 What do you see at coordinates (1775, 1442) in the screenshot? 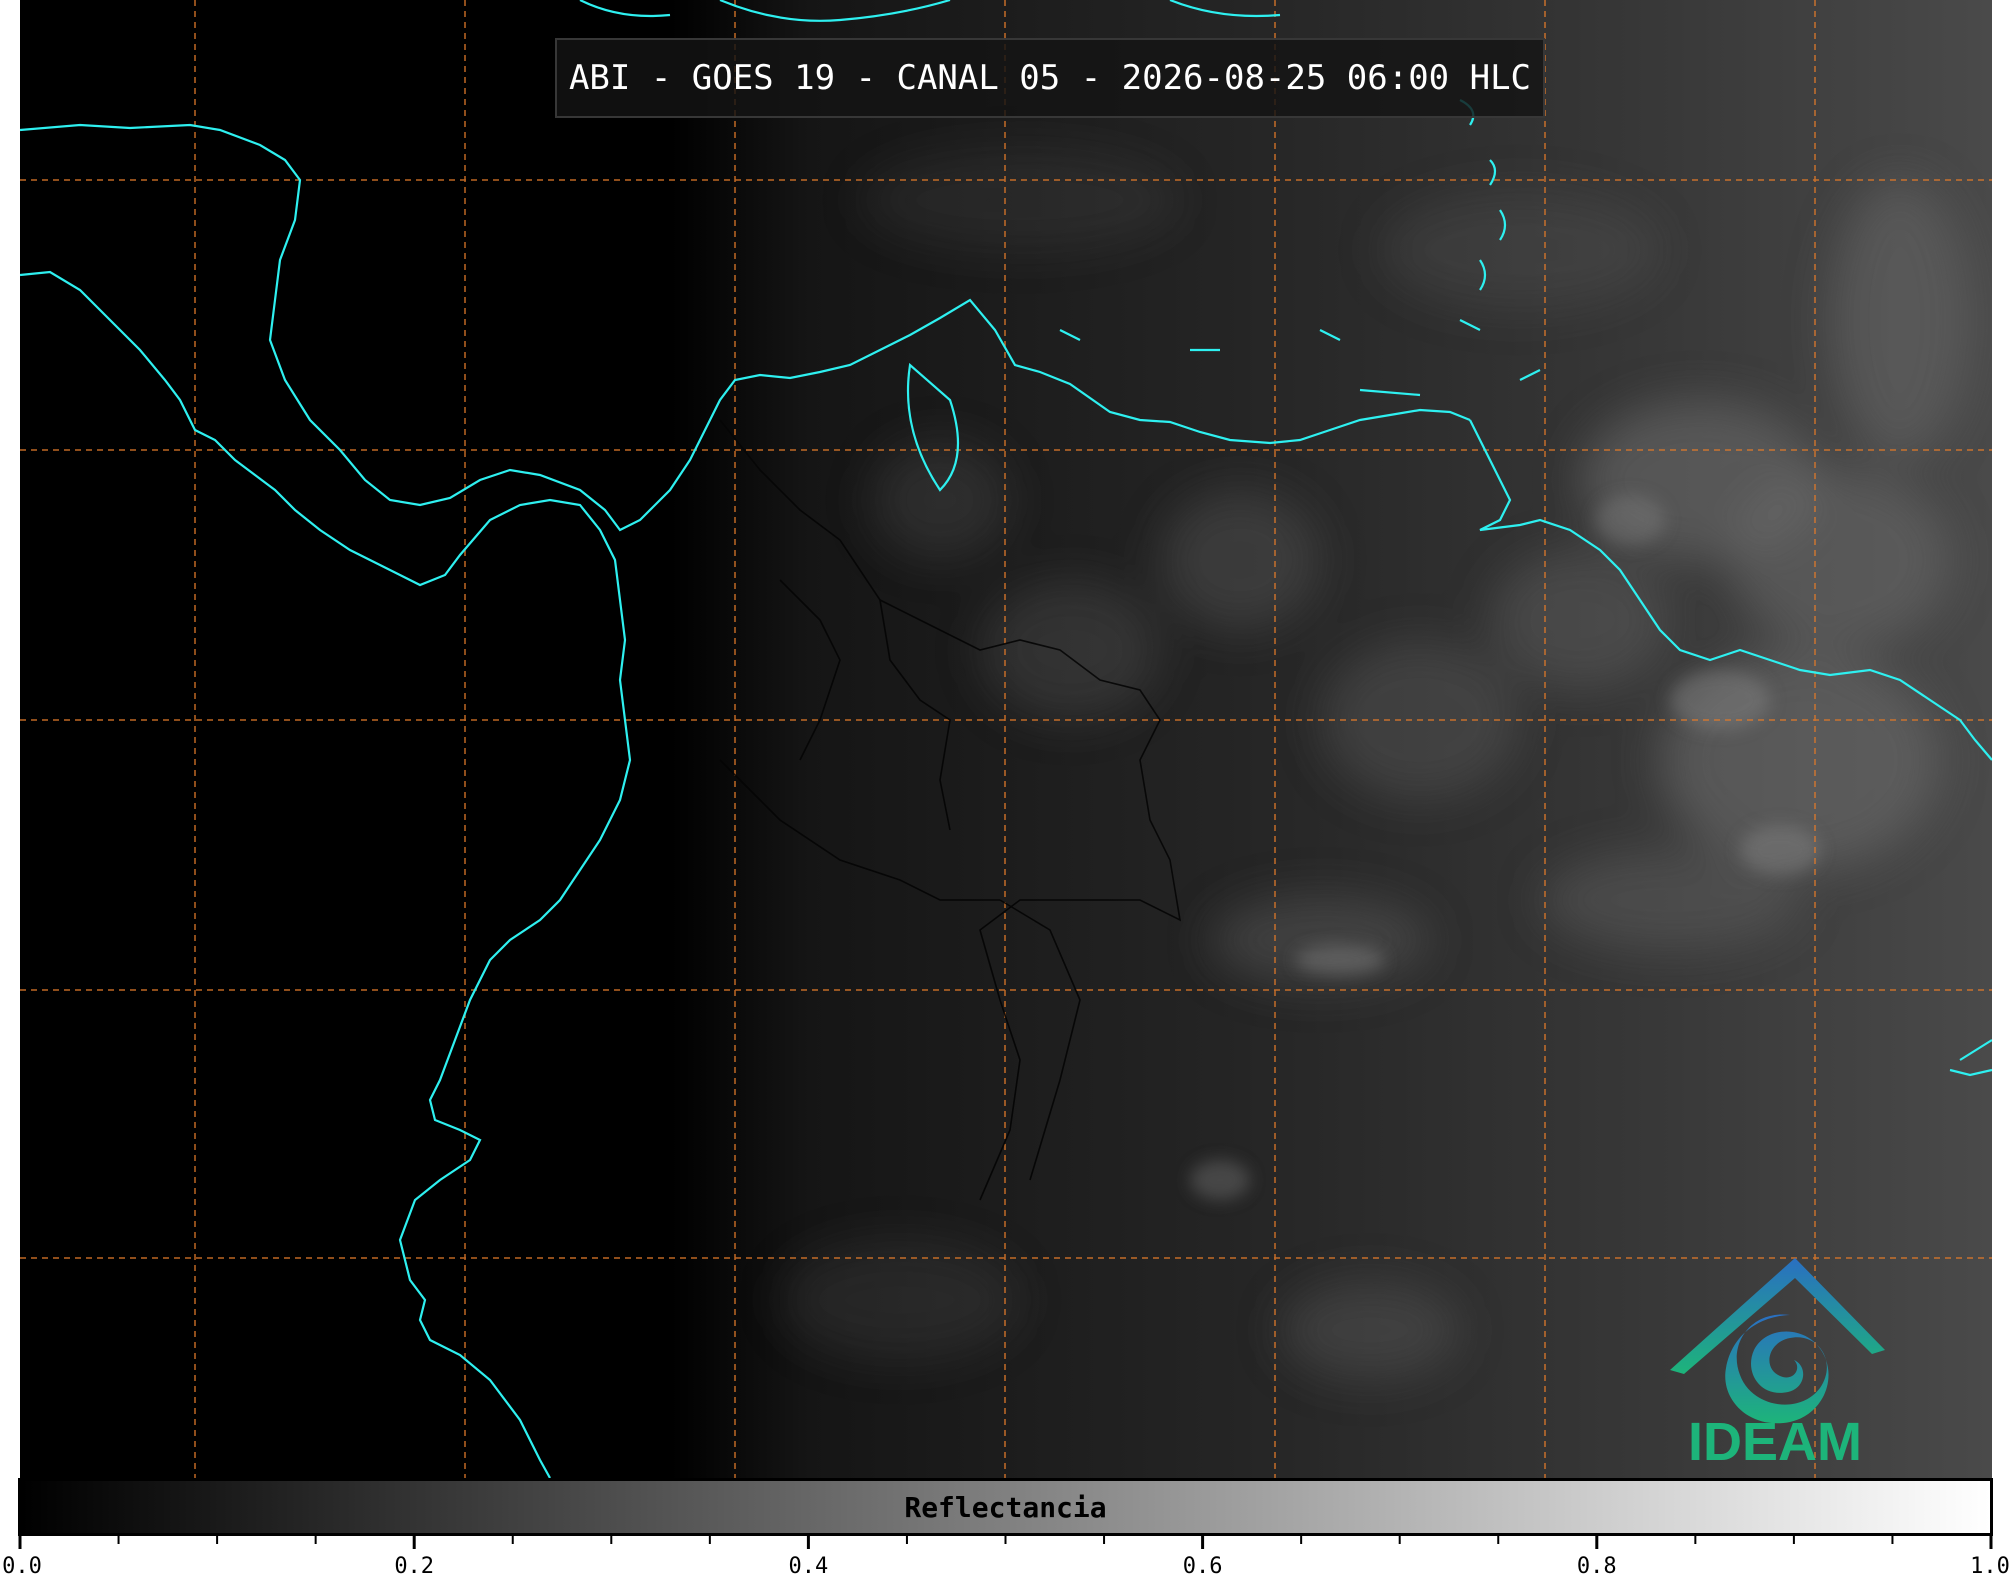
I see `logo-text: IDEAM` at bounding box center [1775, 1442].